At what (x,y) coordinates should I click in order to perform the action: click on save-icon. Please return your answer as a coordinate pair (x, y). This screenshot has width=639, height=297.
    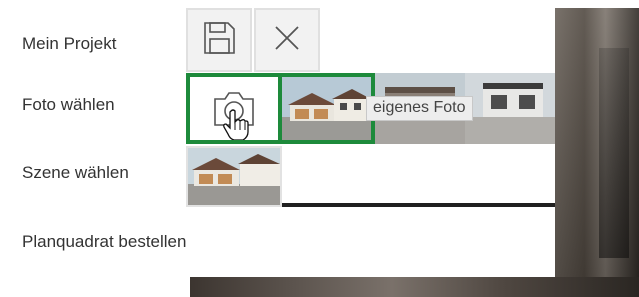
    Looking at the image, I should click on (219, 40).